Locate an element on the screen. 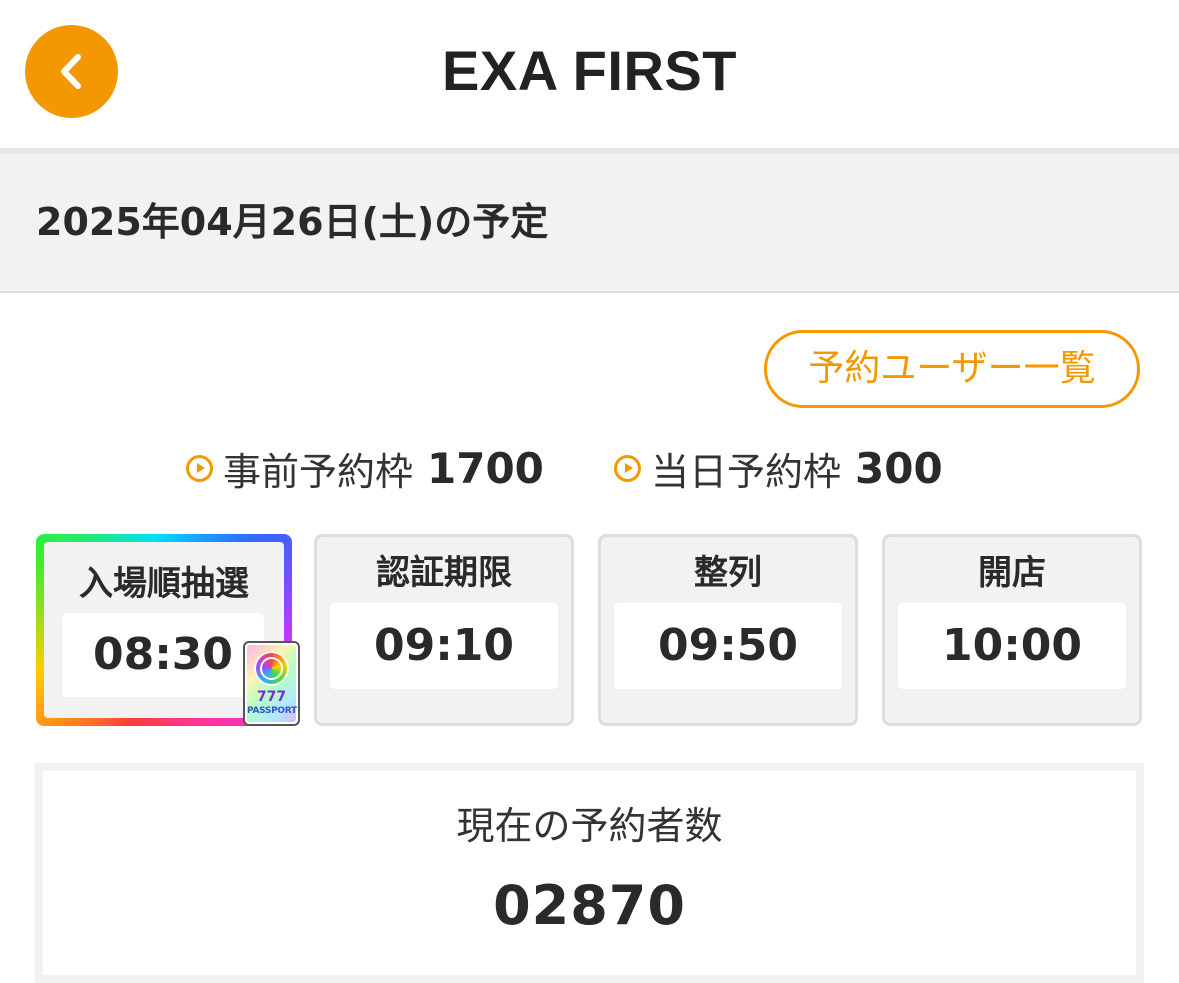 This screenshot has height=983, width=1179. timeline-card-time: 08:30 is located at coordinates (163, 655).